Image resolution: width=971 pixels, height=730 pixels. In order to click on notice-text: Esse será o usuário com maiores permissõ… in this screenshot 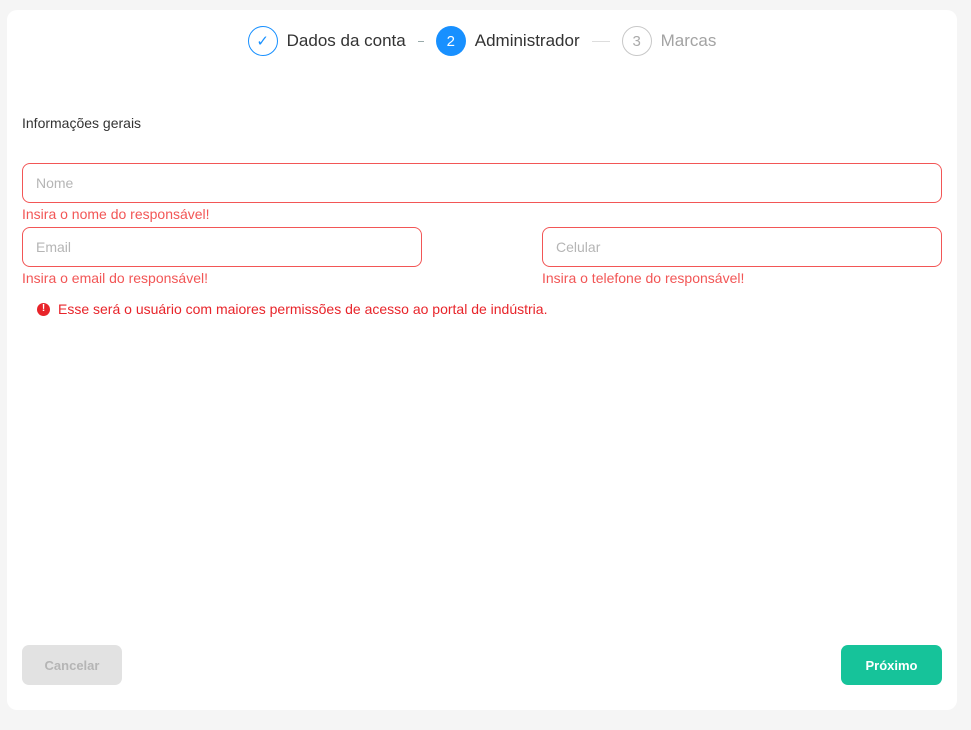, I will do `click(303, 309)`.